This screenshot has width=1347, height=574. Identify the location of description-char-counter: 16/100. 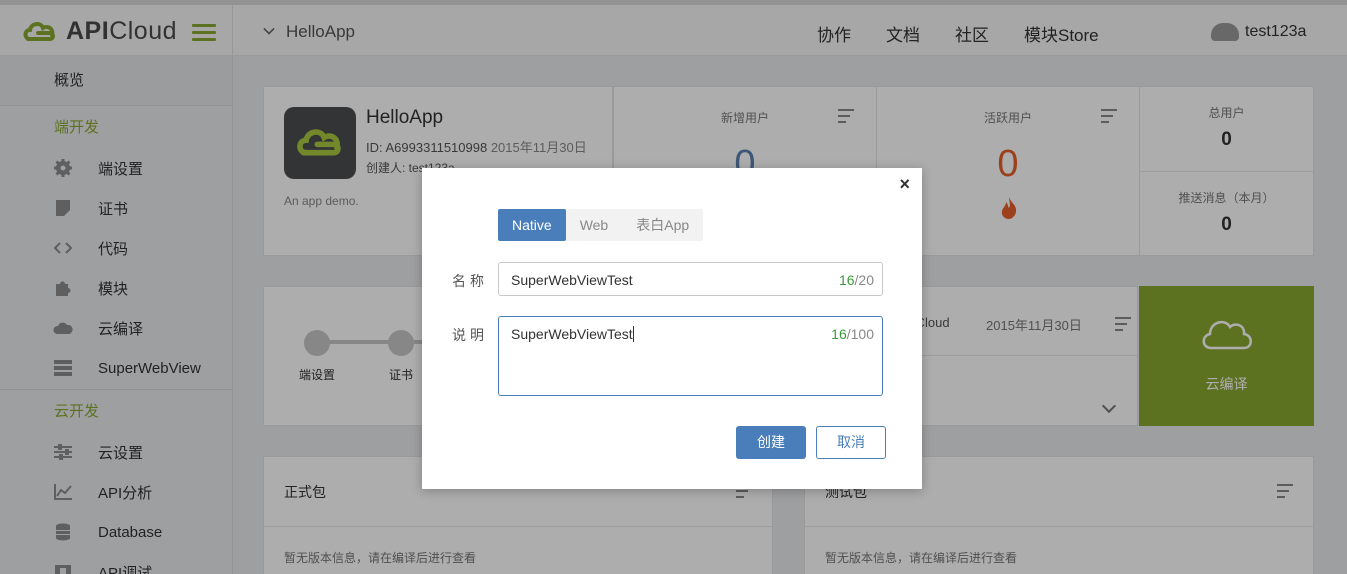
(852, 334).